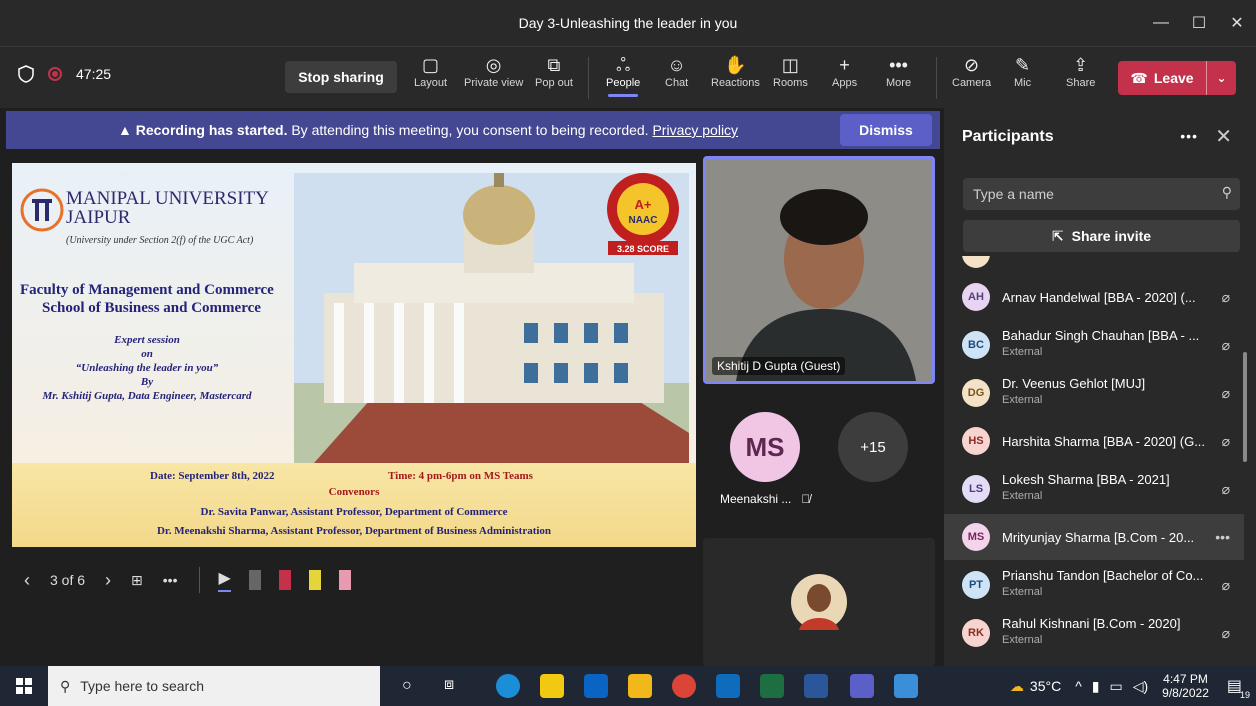 This screenshot has width=1256, height=706. I want to click on speaker-name: Kshitij D Gupta (Guest), so click(779, 366).